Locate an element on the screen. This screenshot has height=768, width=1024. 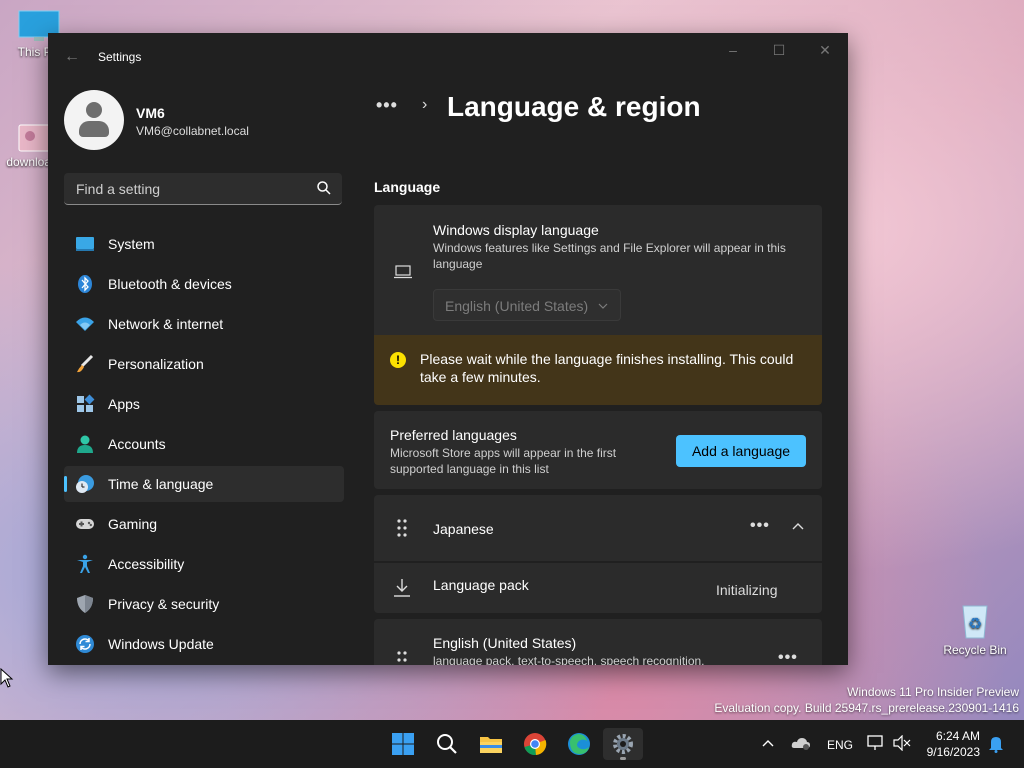
notification-bell-icon is located at coordinates (996, 744).